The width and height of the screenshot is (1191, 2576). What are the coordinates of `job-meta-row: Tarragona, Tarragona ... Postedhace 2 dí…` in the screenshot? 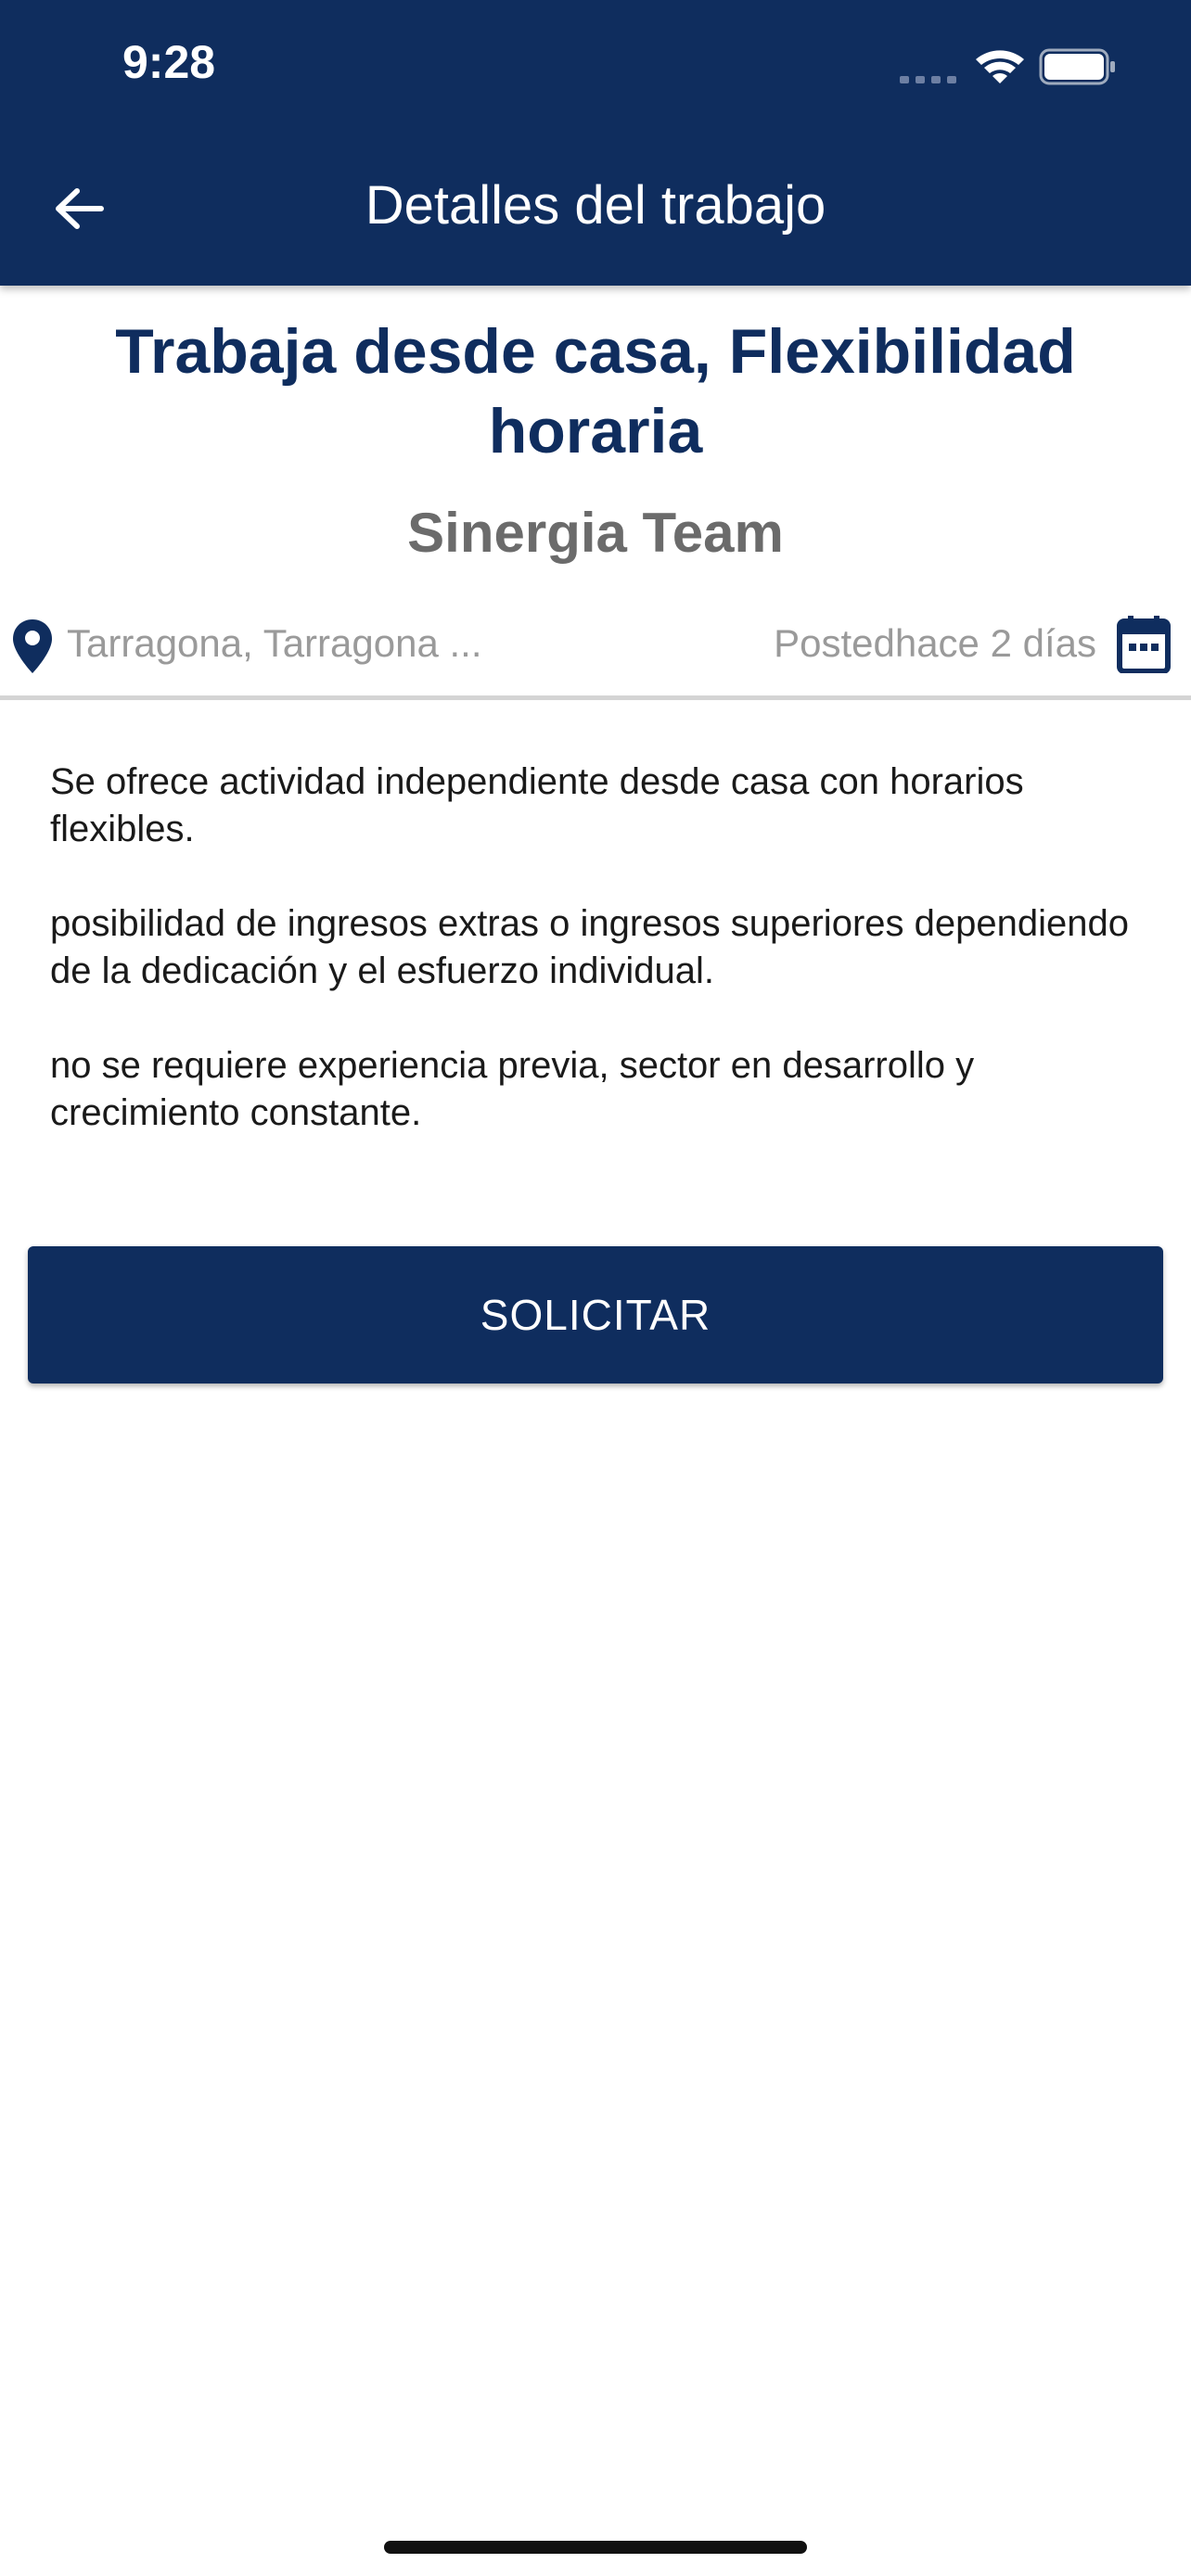 It's located at (595, 654).